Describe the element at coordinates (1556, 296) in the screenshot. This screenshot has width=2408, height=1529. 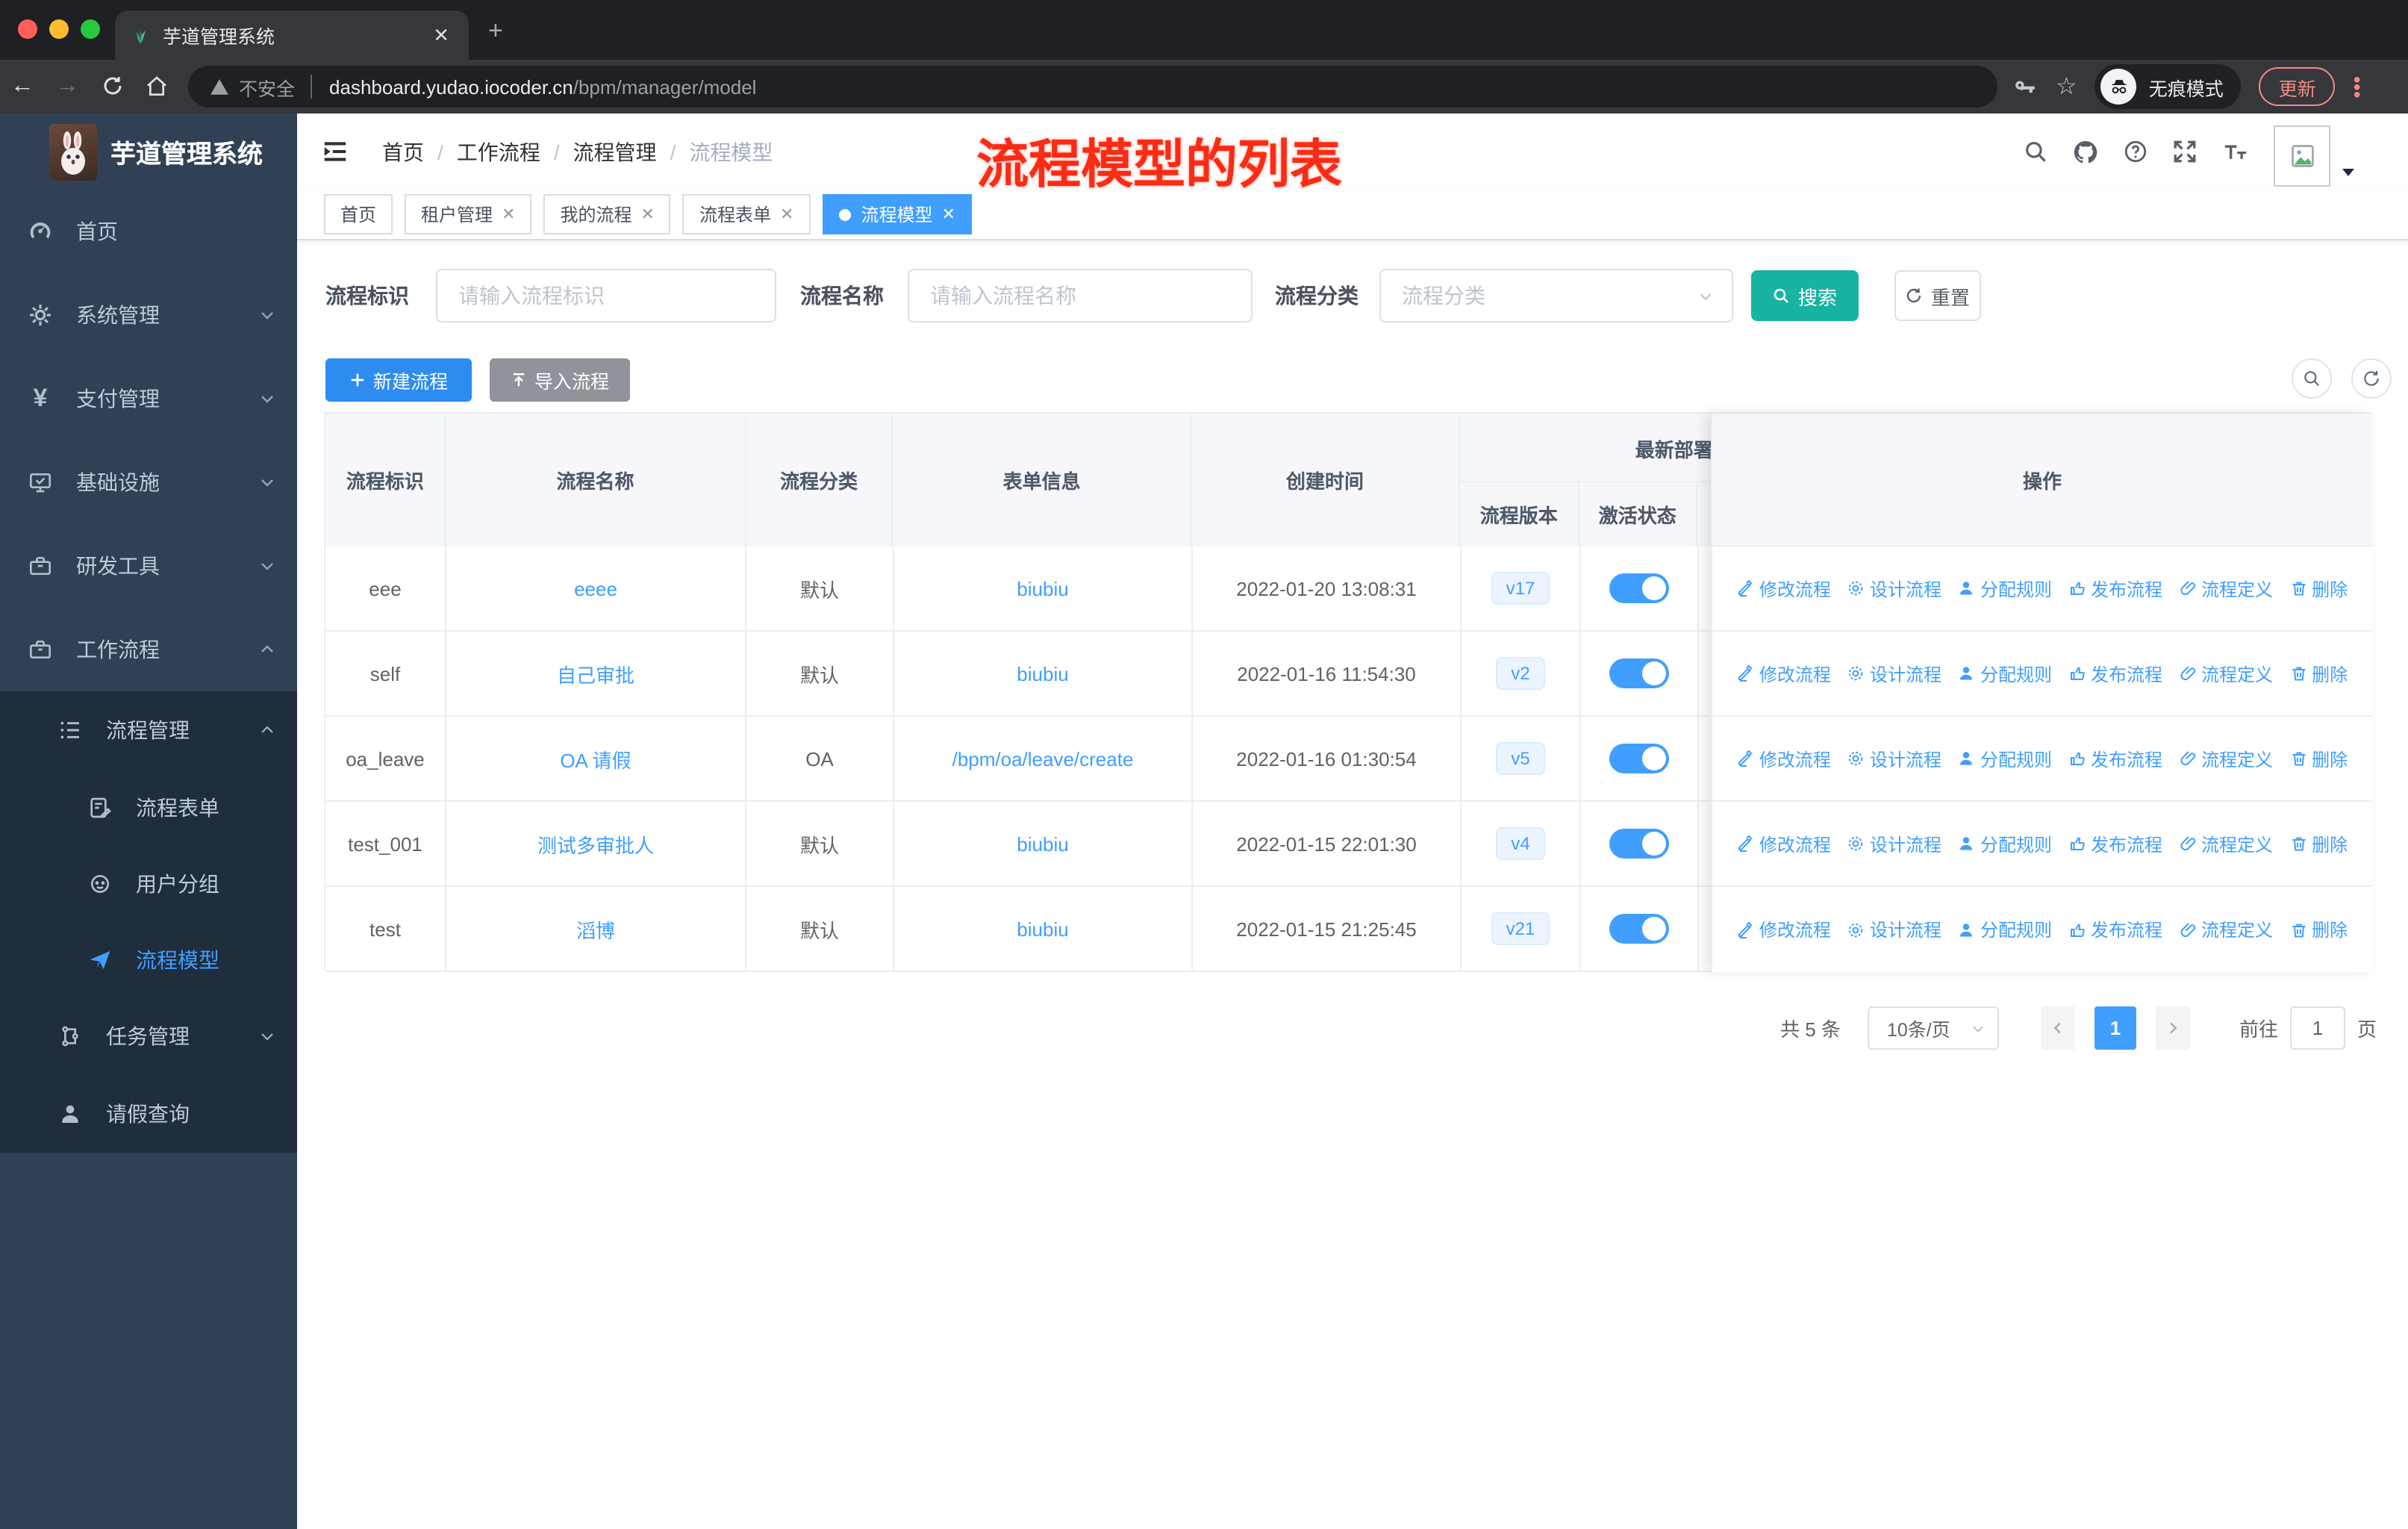
I see `filter-category-select: 流程分类` at that location.